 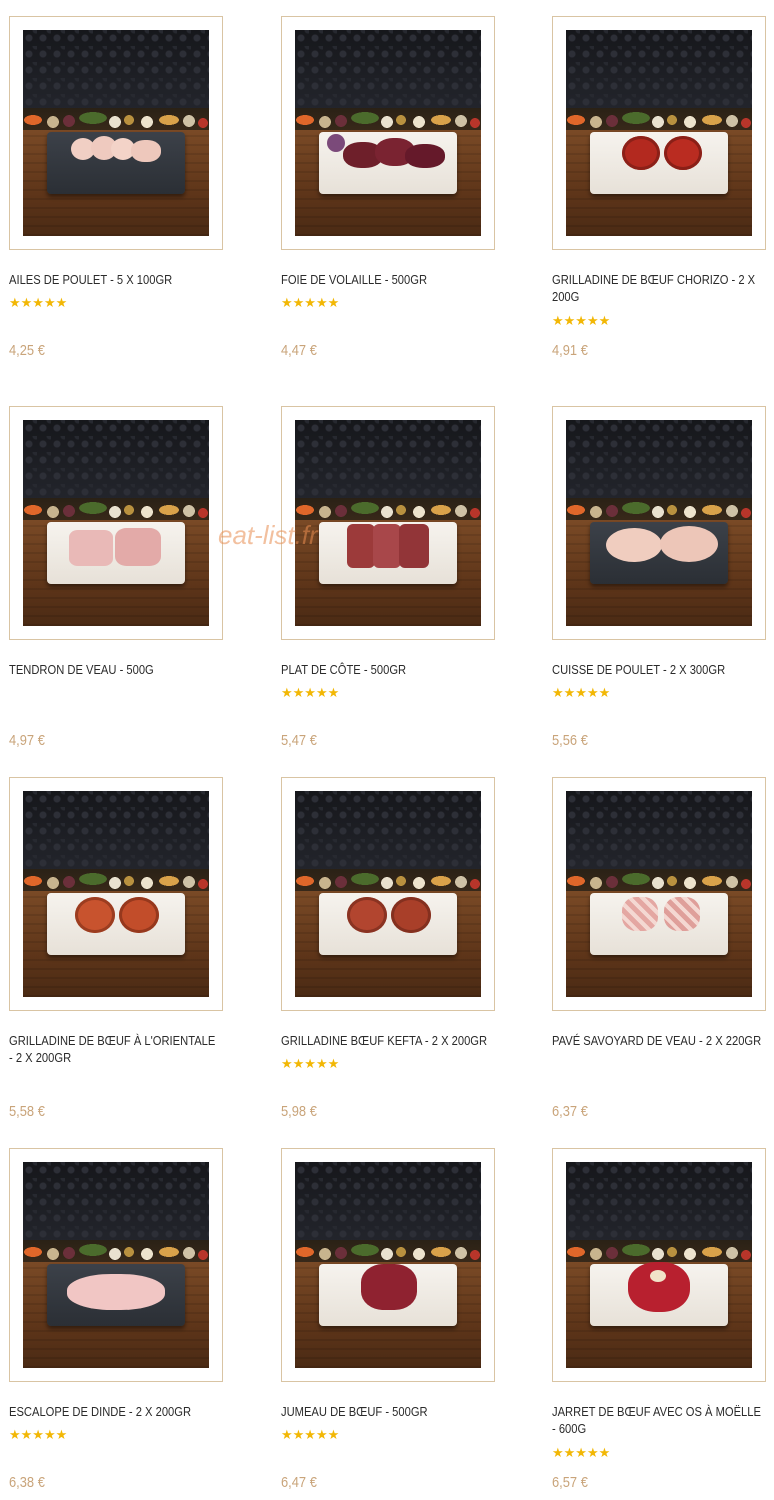 I want to click on product-title: JUMEAU DE BŒUF - 500GR, so click(x=387, y=1411).